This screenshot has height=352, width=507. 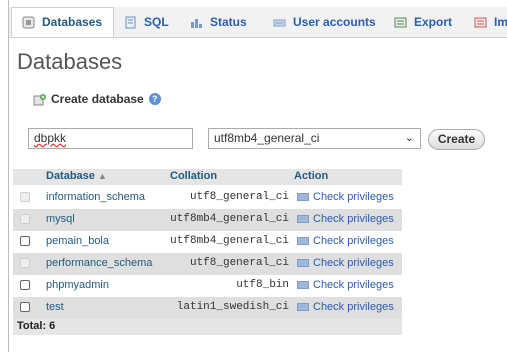 I want to click on chevron-down-icon: ⌄, so click(x=409, y=138).